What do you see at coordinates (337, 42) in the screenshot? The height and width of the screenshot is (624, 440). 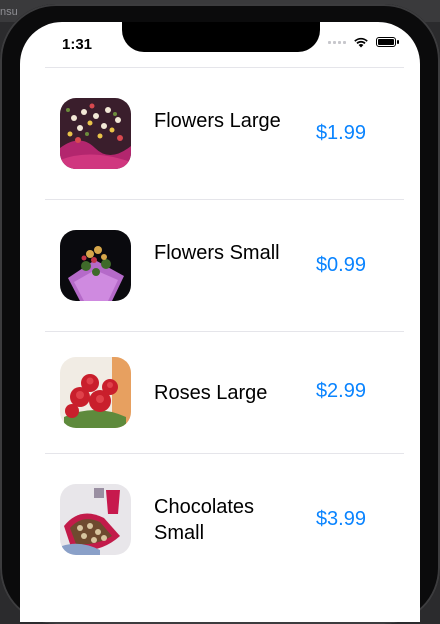 I see `cellular-signal-icon` at bounding box center [337, 42].